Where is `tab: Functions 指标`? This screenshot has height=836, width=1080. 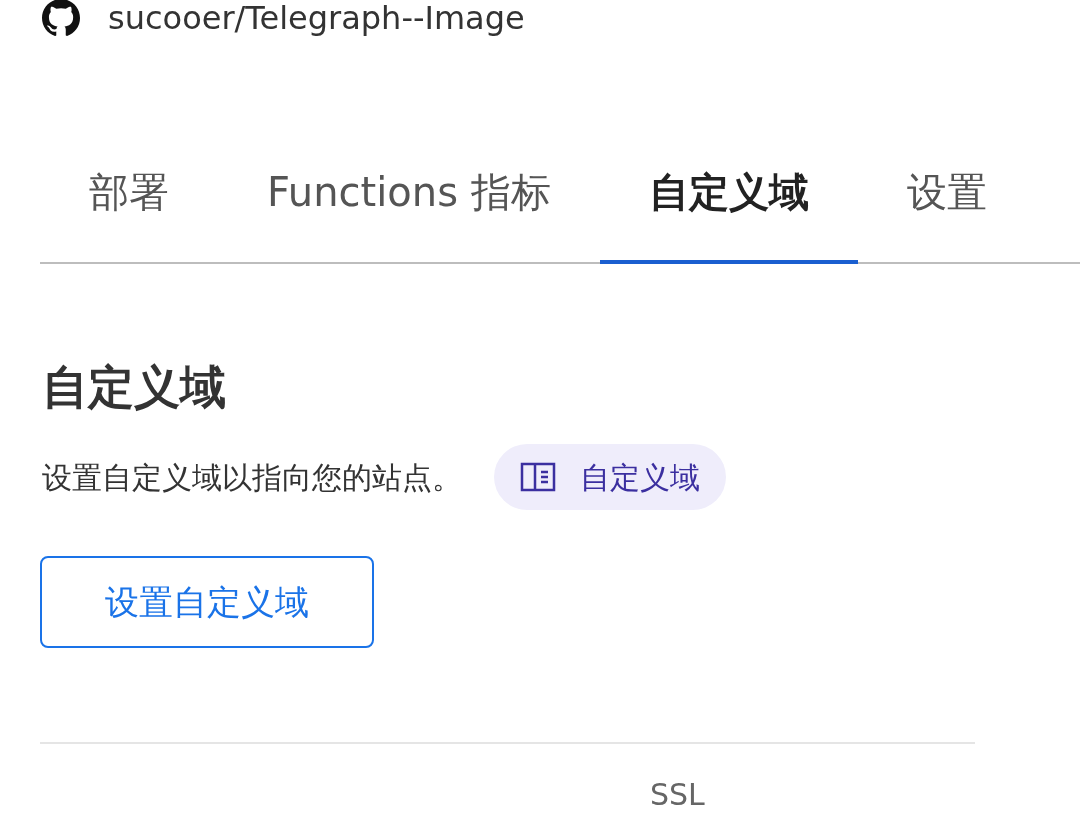 tab: Functions 指标 is located at coordinates (409, 211).